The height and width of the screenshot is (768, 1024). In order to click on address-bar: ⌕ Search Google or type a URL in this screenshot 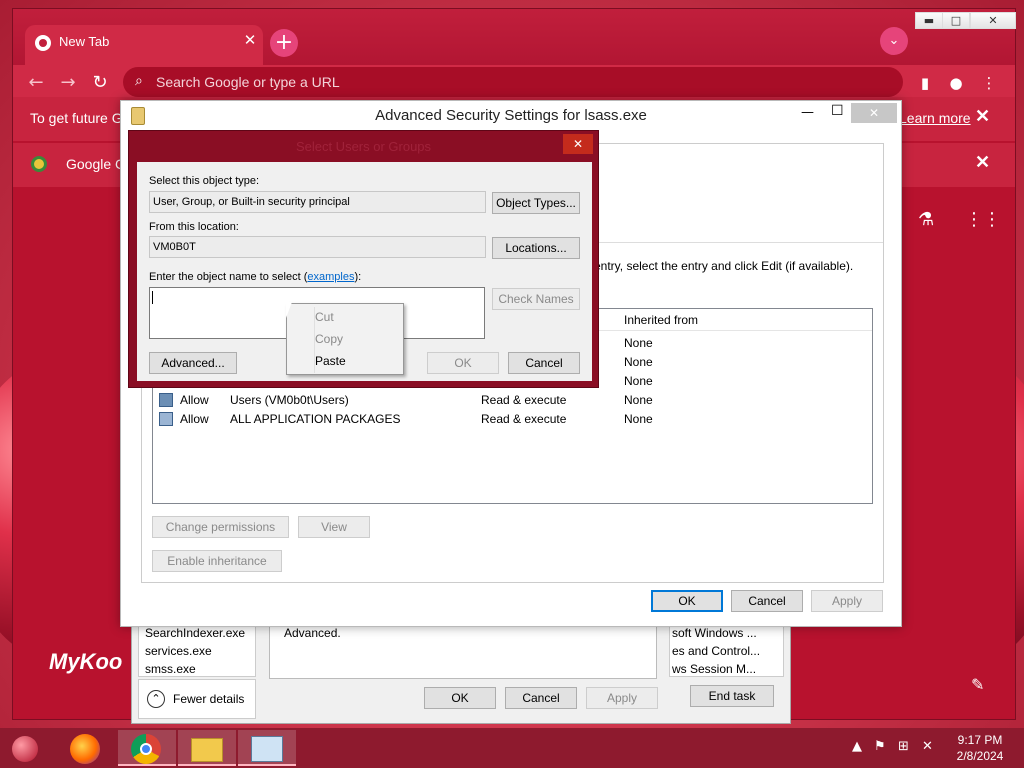, I will do `click(513, 82)`.